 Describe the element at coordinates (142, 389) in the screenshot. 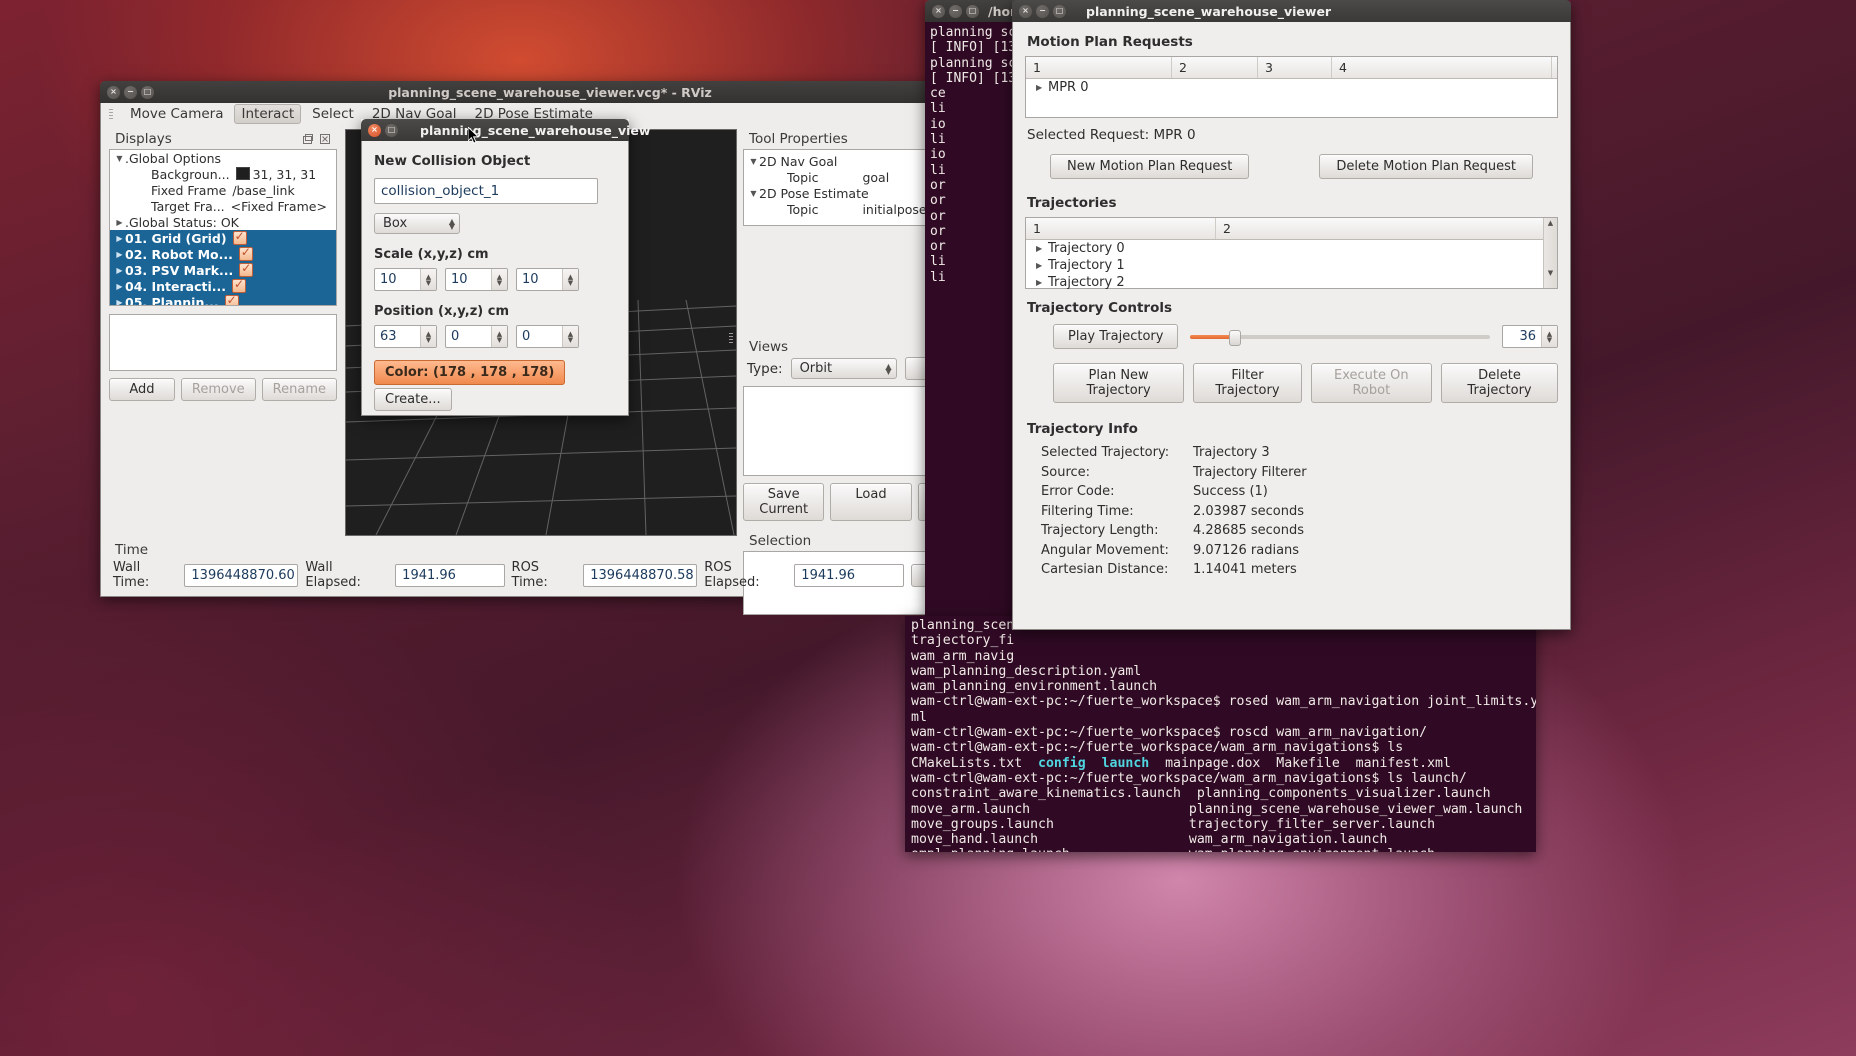

I see `add-button: Add` at that location.